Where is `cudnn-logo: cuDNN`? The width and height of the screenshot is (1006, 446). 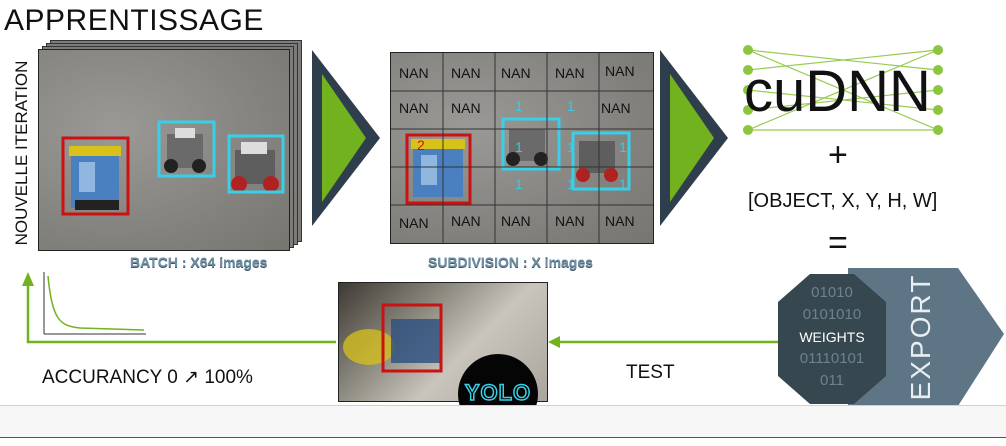
cudnn-logo: cuDNN is located at coordinates (843, 90).